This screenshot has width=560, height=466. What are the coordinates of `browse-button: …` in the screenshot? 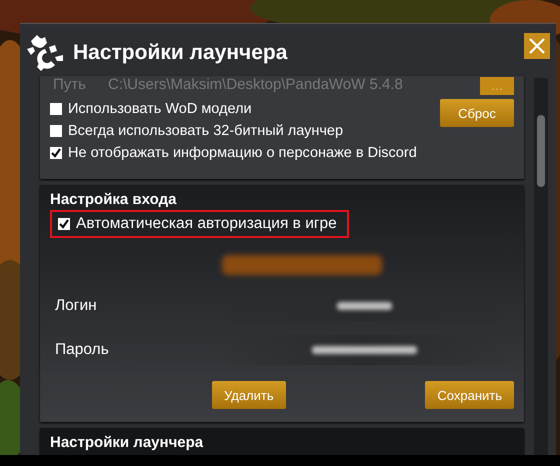 It's located at (497, 86).